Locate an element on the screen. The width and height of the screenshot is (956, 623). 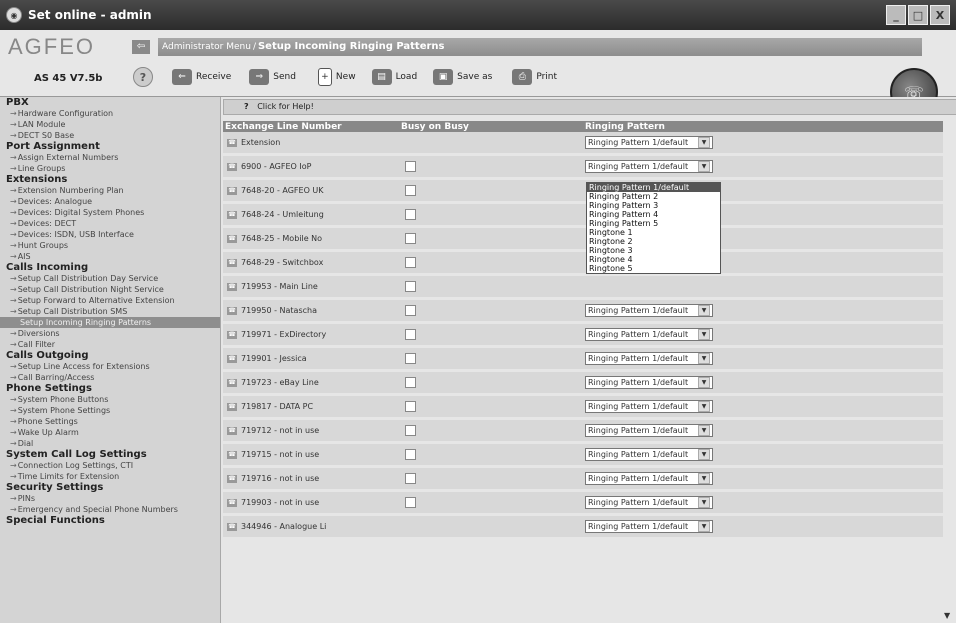
dropdown-option: Ringtone 4 is located at coordinates (653, 259).